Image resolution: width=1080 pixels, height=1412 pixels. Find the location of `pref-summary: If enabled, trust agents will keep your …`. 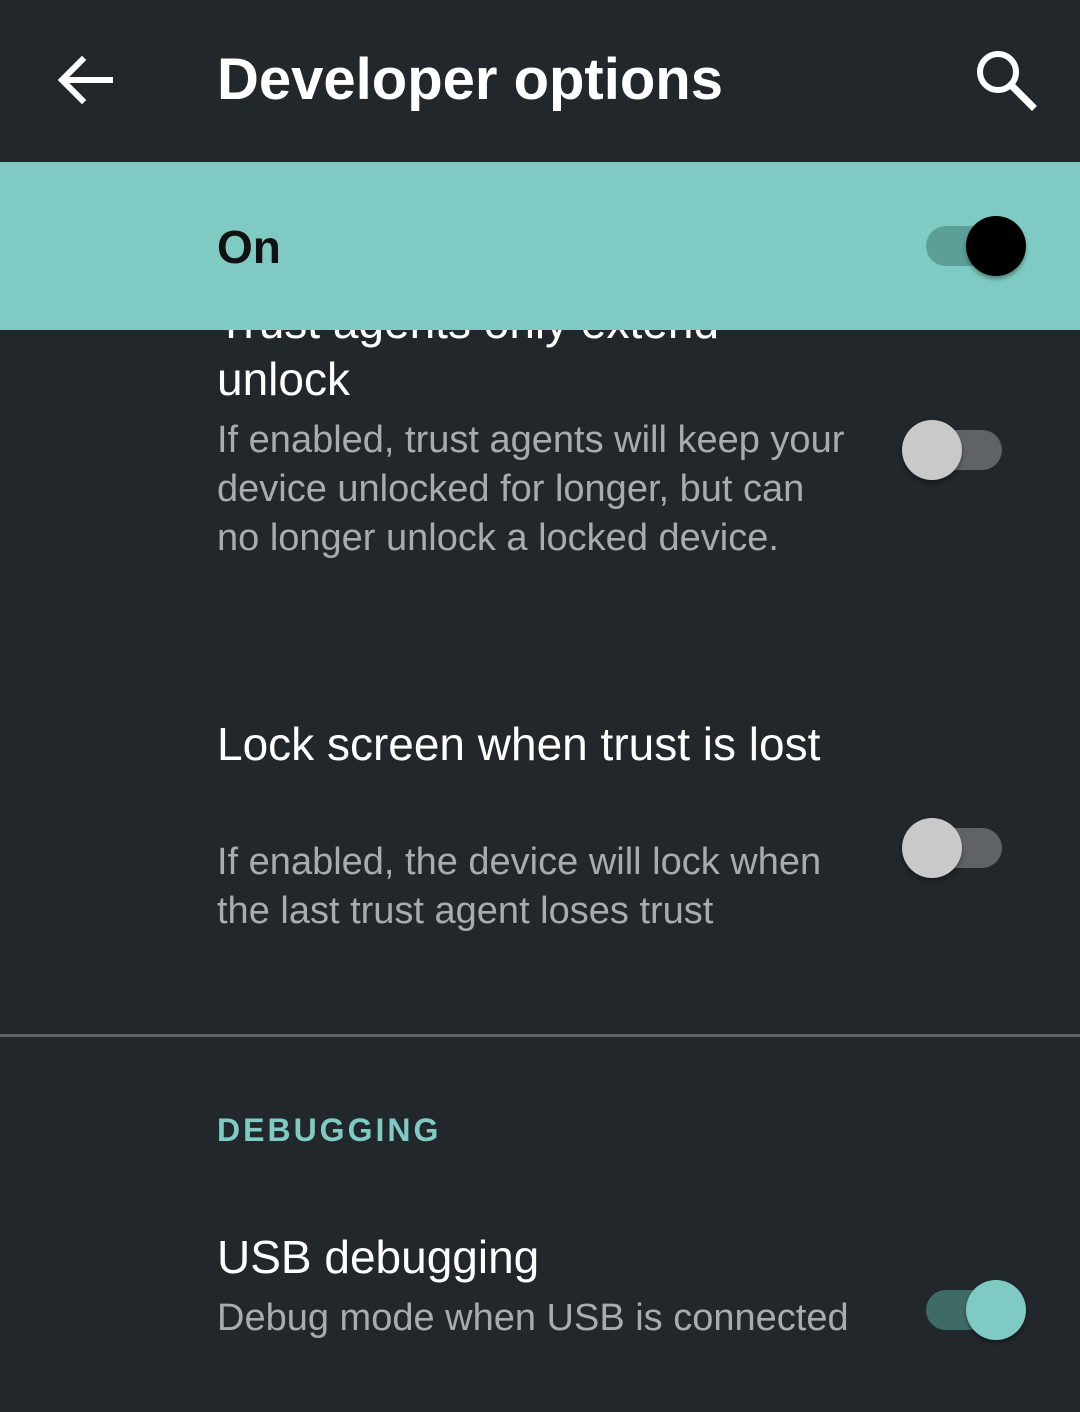

pref-summary: If enabled, trust agents will keep your … is located at coordinates (531, 489).